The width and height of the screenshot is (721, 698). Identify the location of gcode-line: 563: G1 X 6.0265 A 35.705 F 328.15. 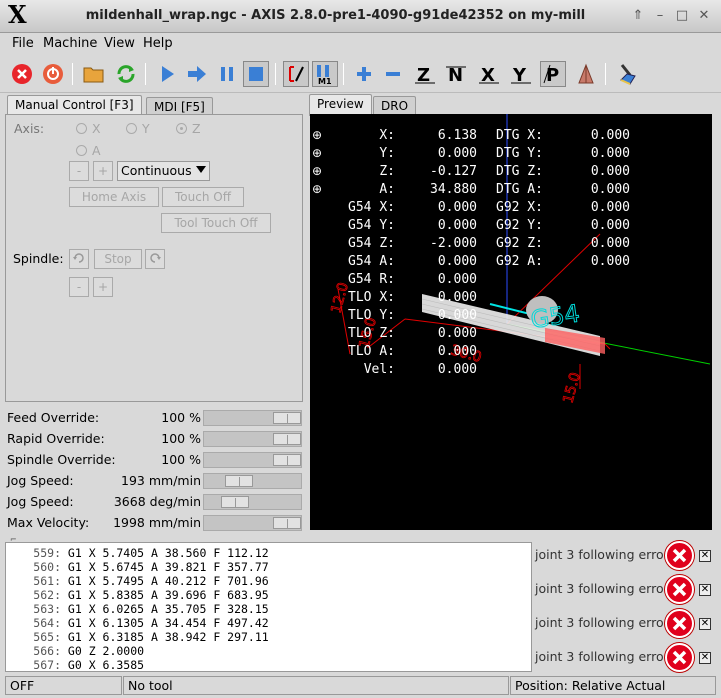
(137, 609).